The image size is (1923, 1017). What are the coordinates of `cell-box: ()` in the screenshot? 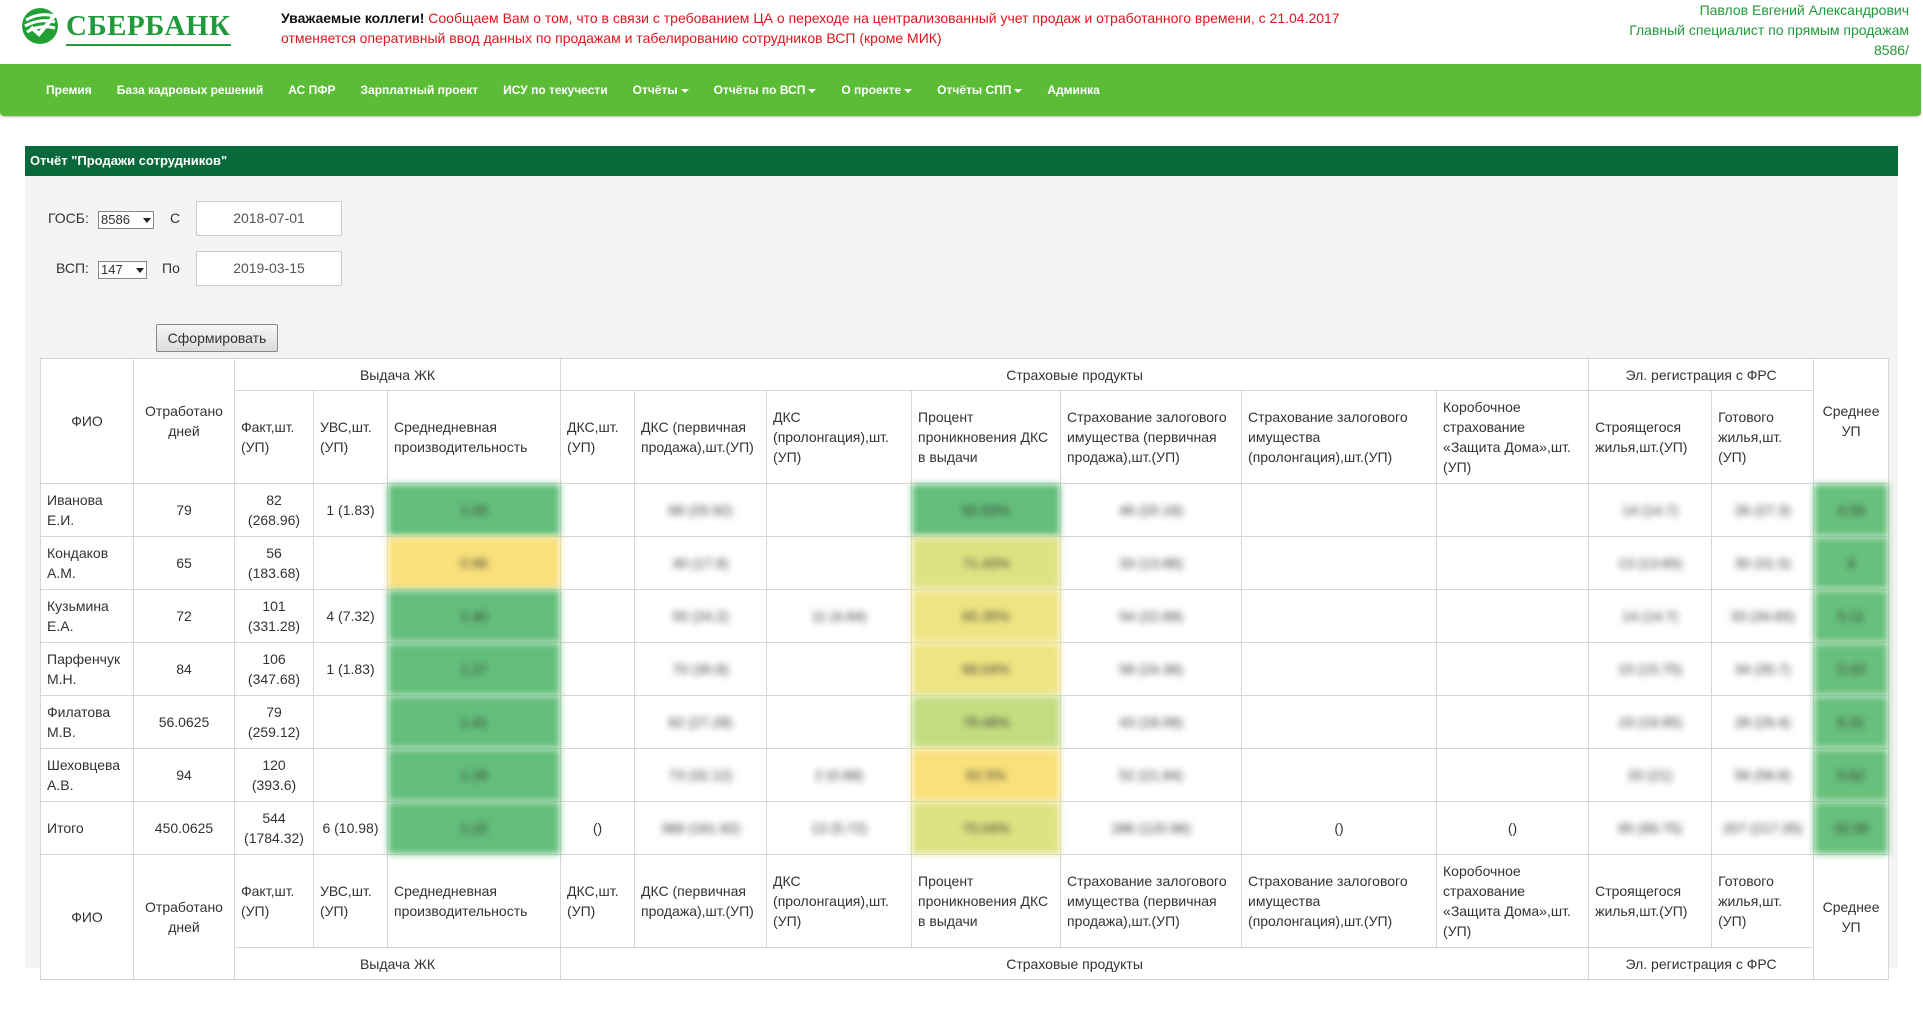 It's located at (1513, 828).